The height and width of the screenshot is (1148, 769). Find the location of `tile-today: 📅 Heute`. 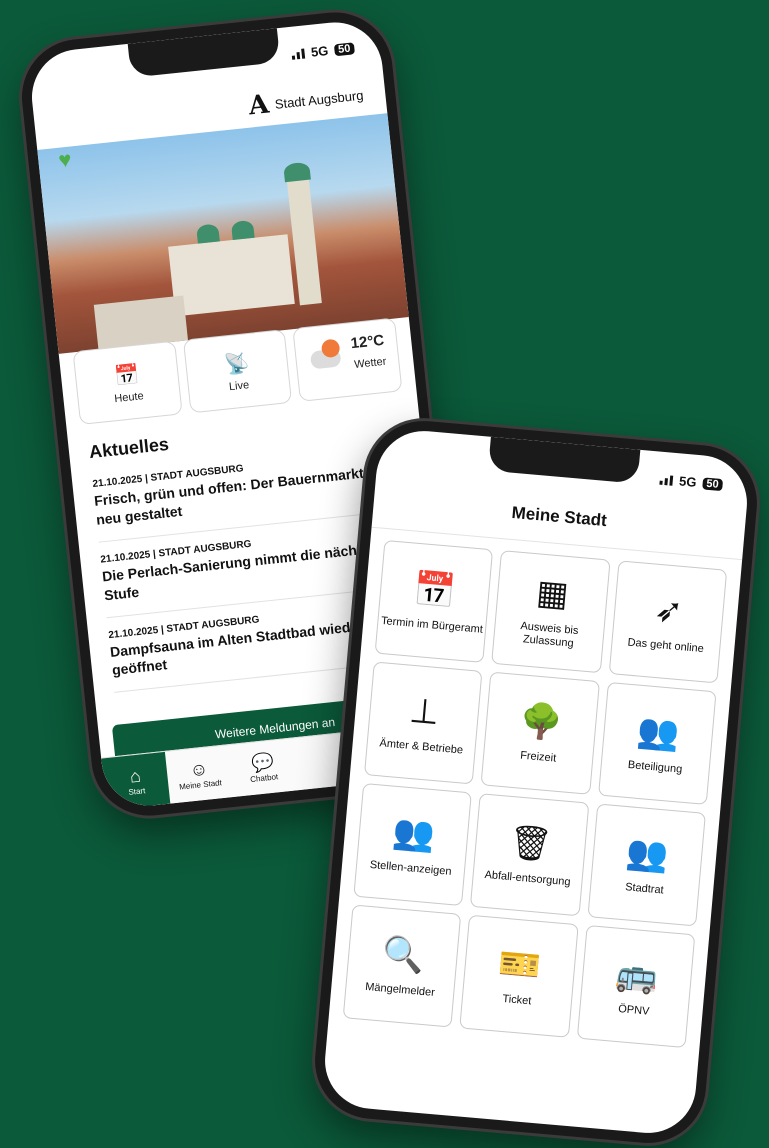

tile-today: 📅 Heute is located at coordinates (127, 382).